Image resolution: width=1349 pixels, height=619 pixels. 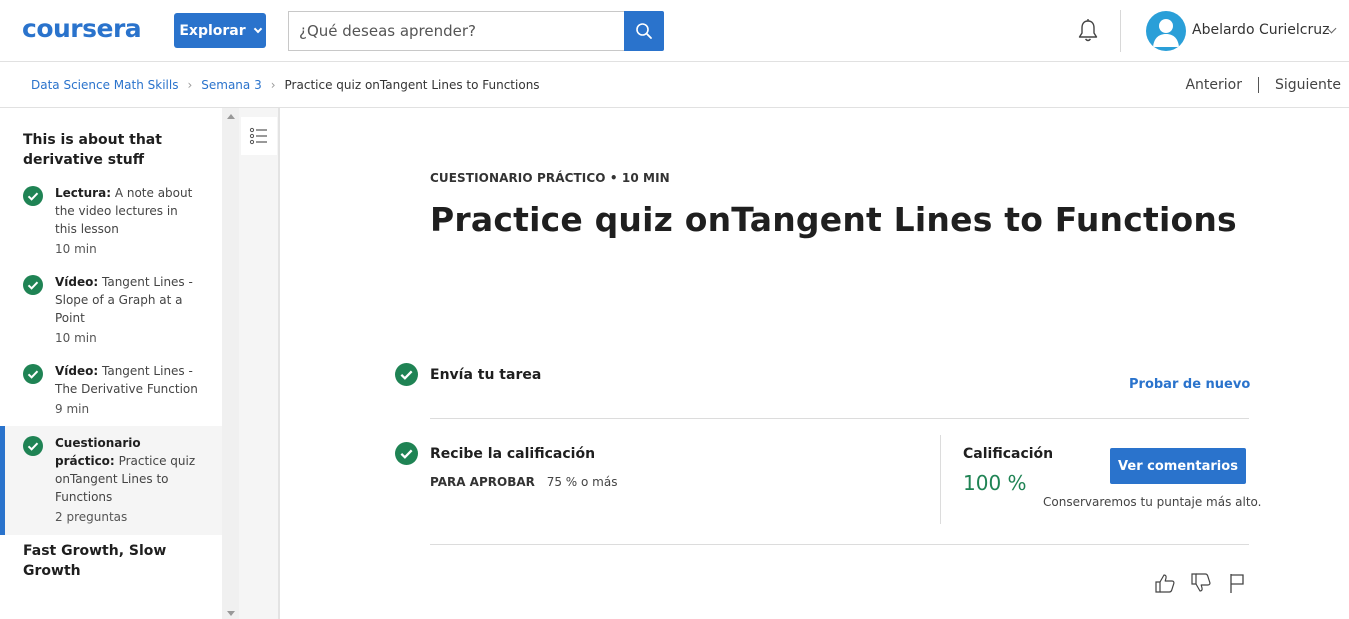 I want to click on notifications-button, so click(x=1088, y=31).